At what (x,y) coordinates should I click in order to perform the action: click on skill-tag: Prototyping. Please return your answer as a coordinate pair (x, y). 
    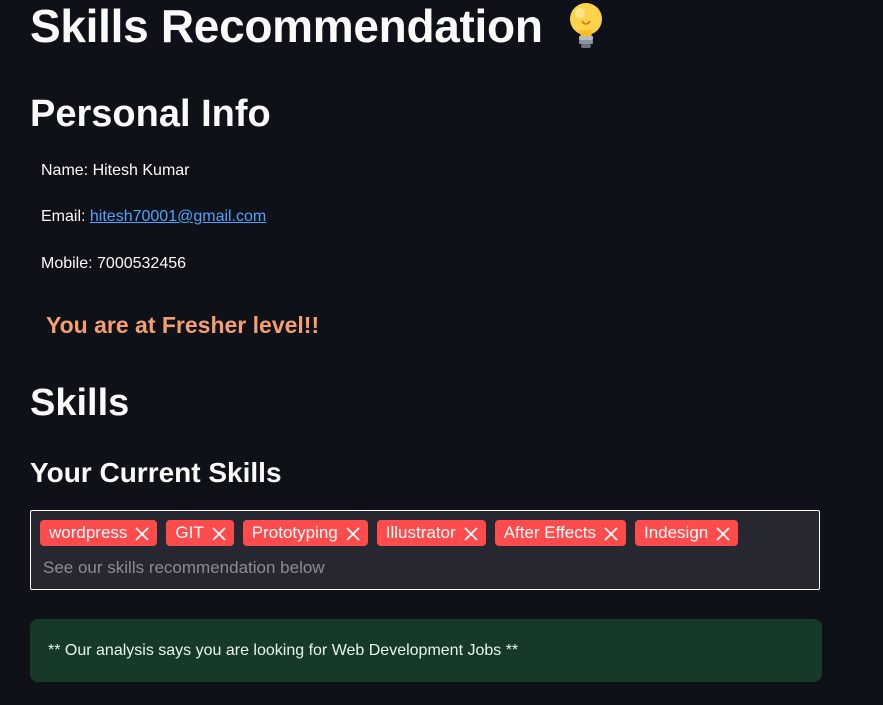
    Looking at the image, I should click on (305, 533).